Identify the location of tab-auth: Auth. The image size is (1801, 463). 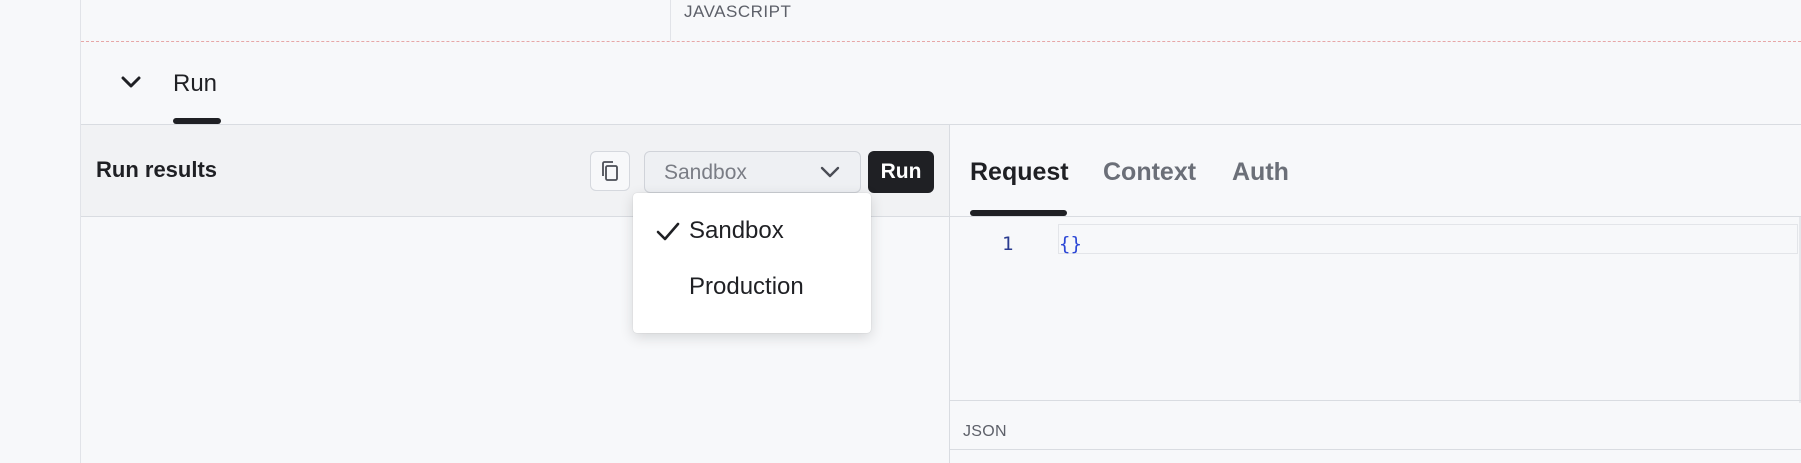
(1260, 172).